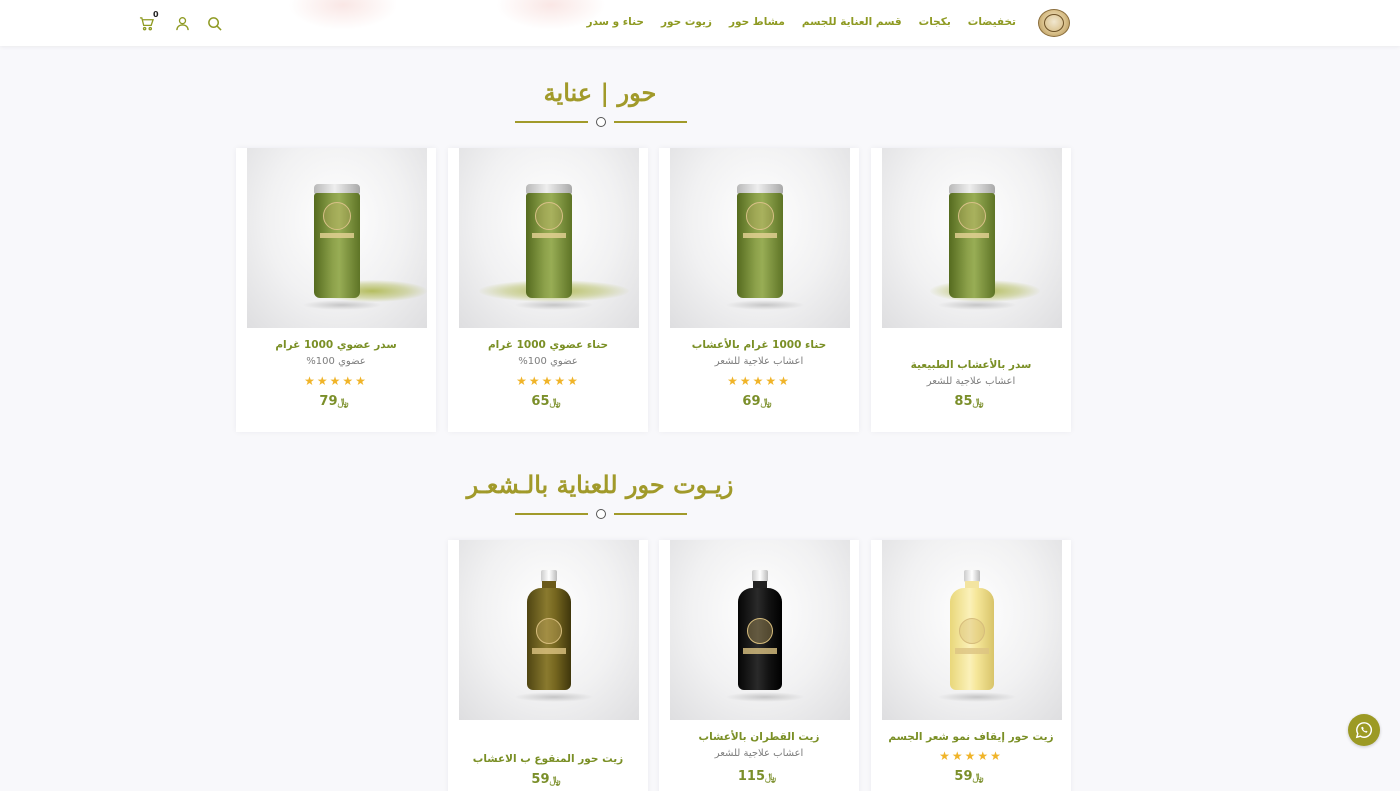  I want to click on nav-combs: مشاط حور, so click(757, 22).